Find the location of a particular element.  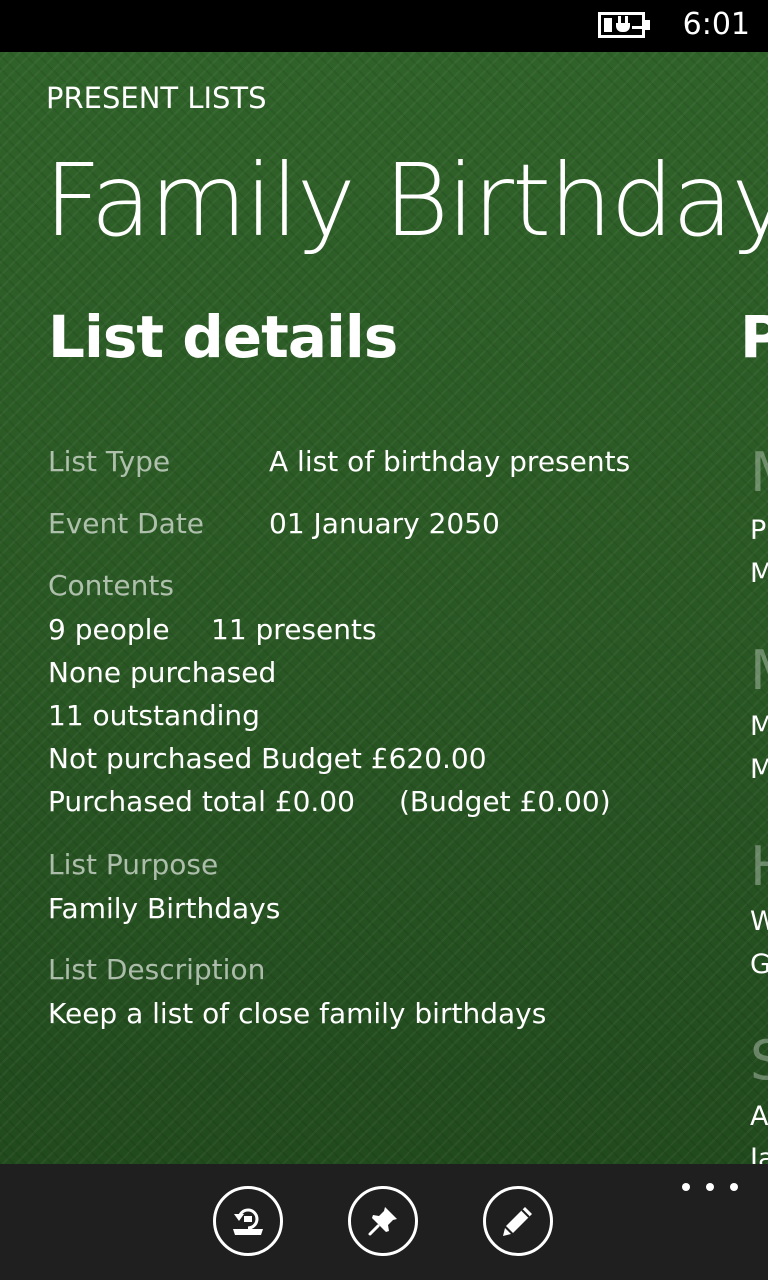

contents-presents: 11 presents is located at coordinates (294, 629).